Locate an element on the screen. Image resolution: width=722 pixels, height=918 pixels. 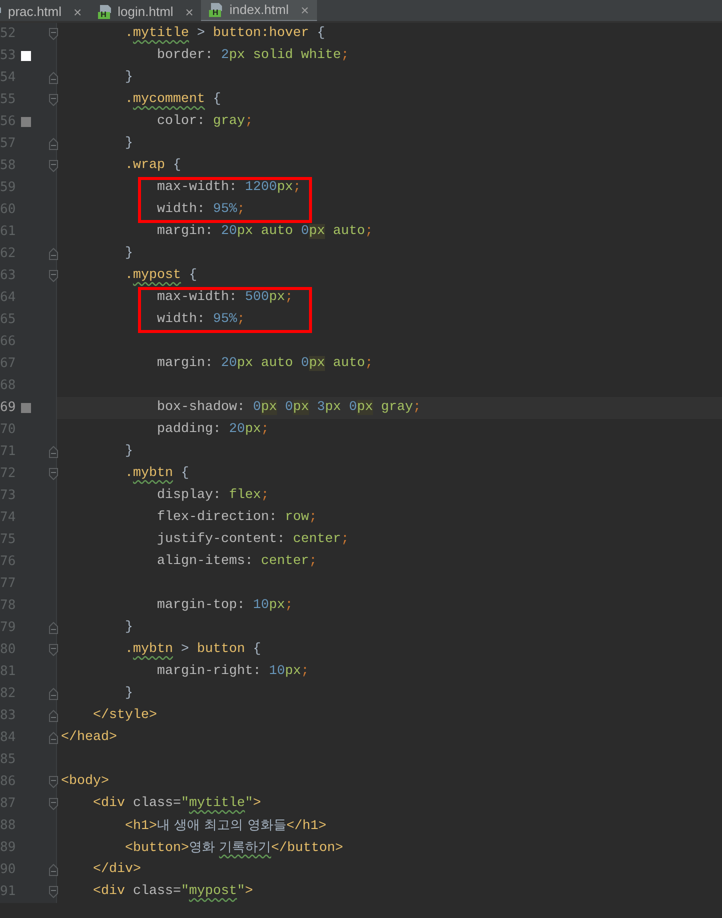
code-line: flex-direction: row; is located at coordinates (236, 518).